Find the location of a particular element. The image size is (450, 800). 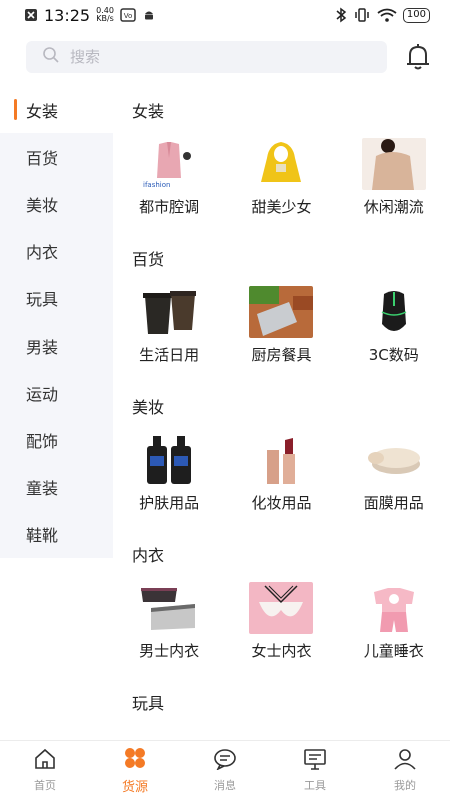

home-icon is located at coordinates (45, 761).